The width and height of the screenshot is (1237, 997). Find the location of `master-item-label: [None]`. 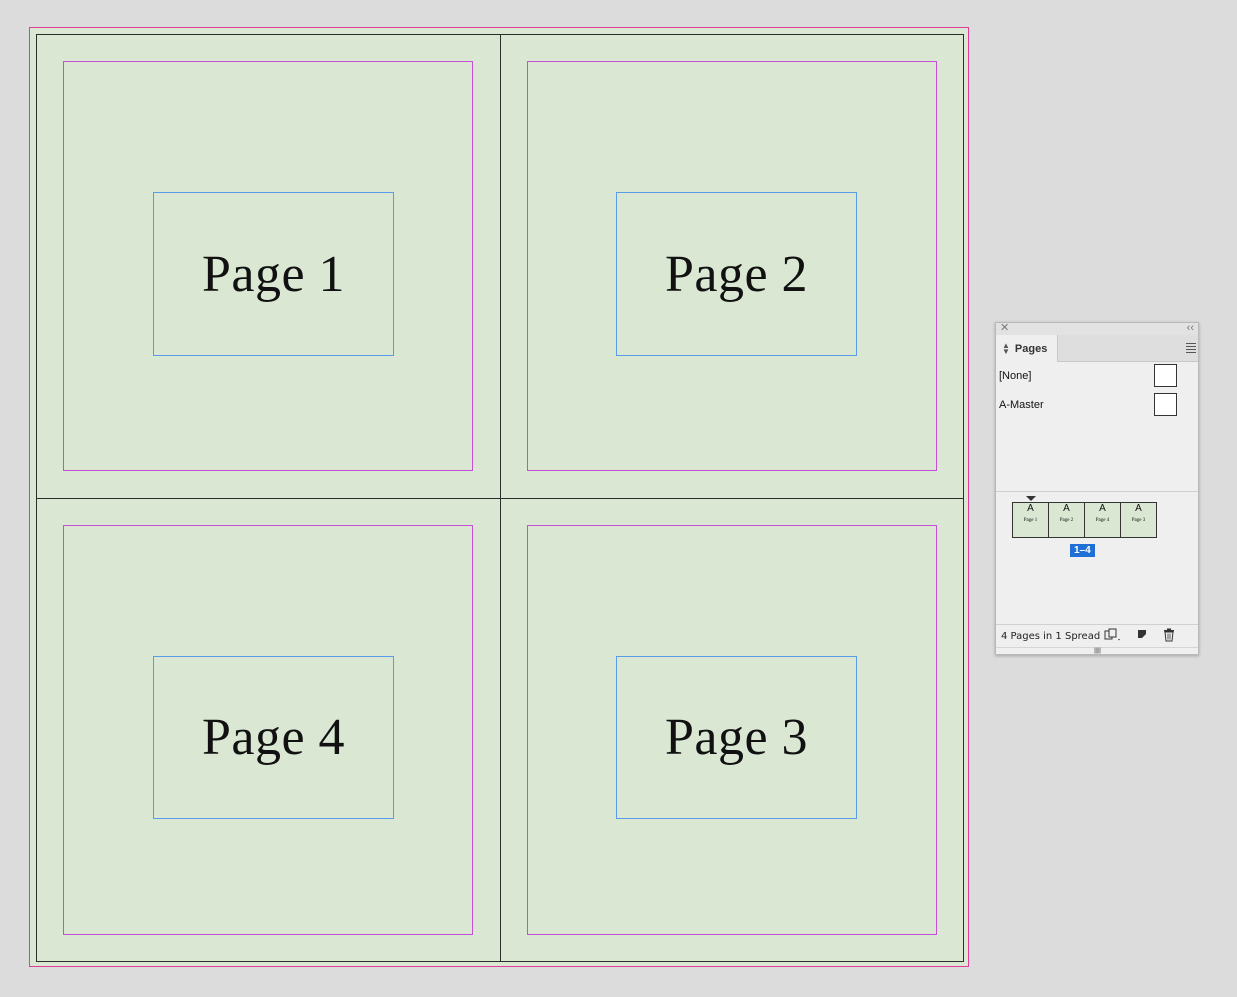

master-item-label: [None] is located at coordinates (1015, 376).